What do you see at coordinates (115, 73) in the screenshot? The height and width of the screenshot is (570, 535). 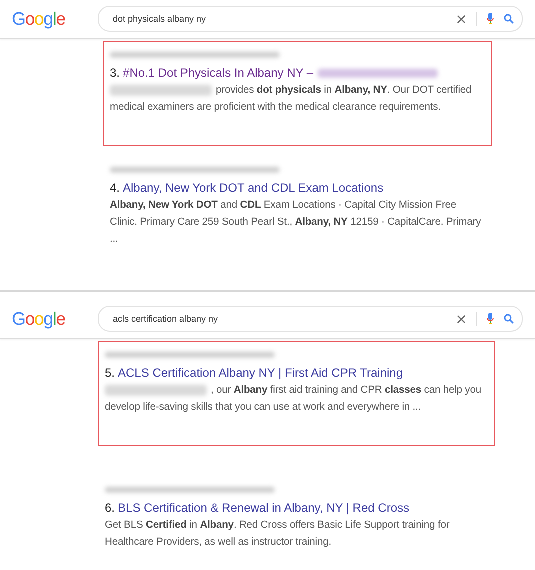 I see `result-number: 3.` at bounding box center [115, 73].